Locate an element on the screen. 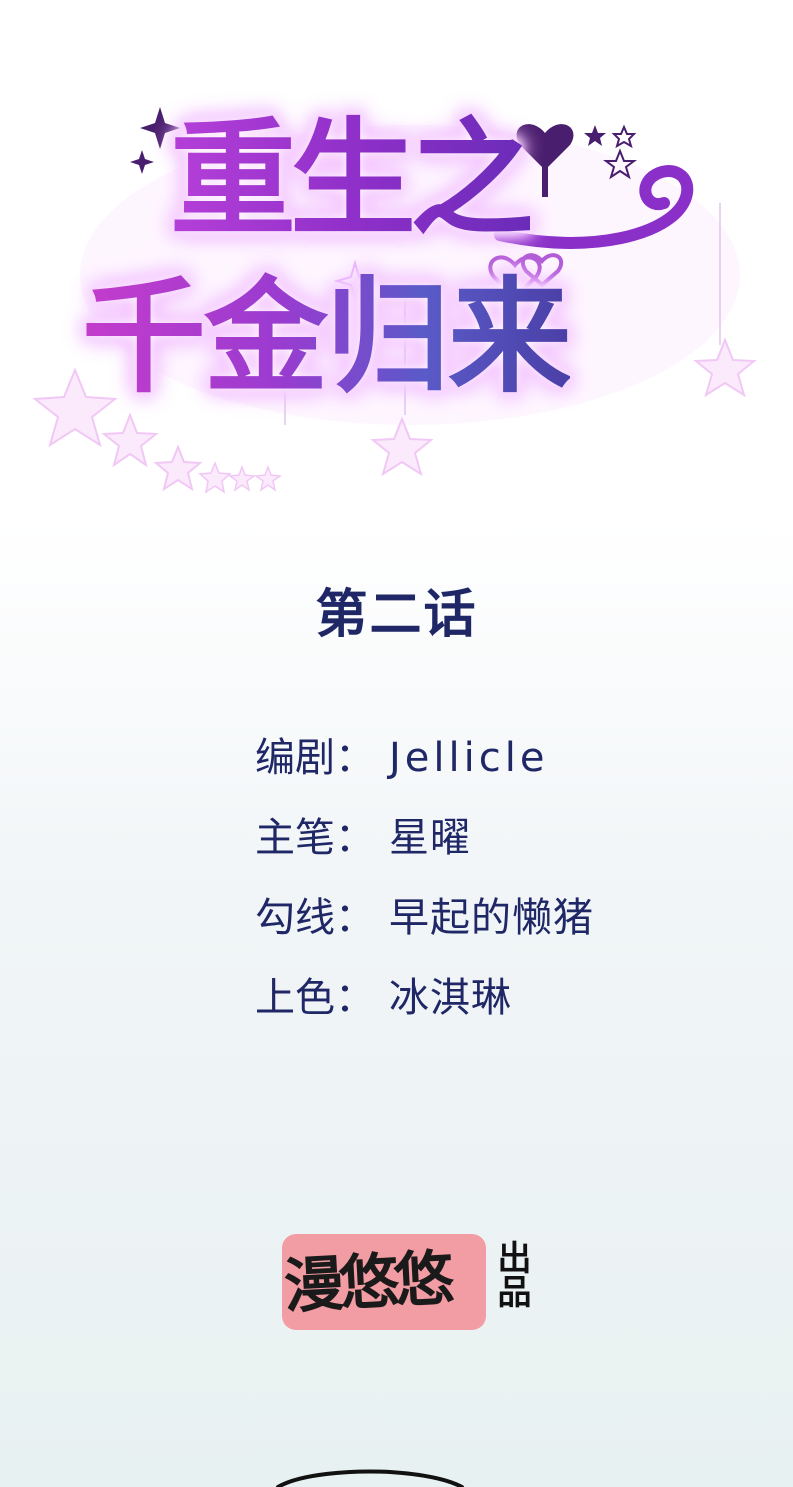 The height and width of the screenshot is (1487, 793). credit-label: 上色： is located at coordinates (315, 998).